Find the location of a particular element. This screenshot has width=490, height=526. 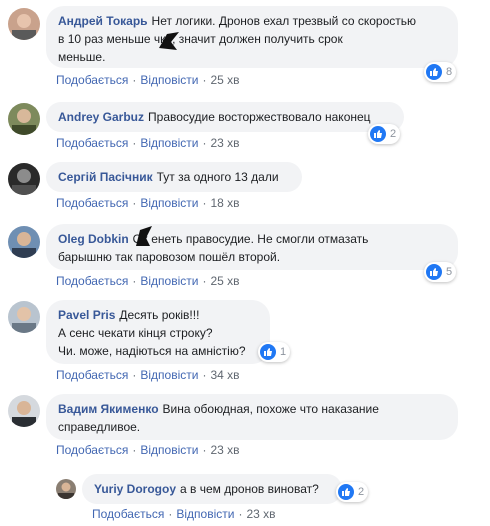

comment-text: Тут за одного 13 дали is located at coordinates (217, 177).